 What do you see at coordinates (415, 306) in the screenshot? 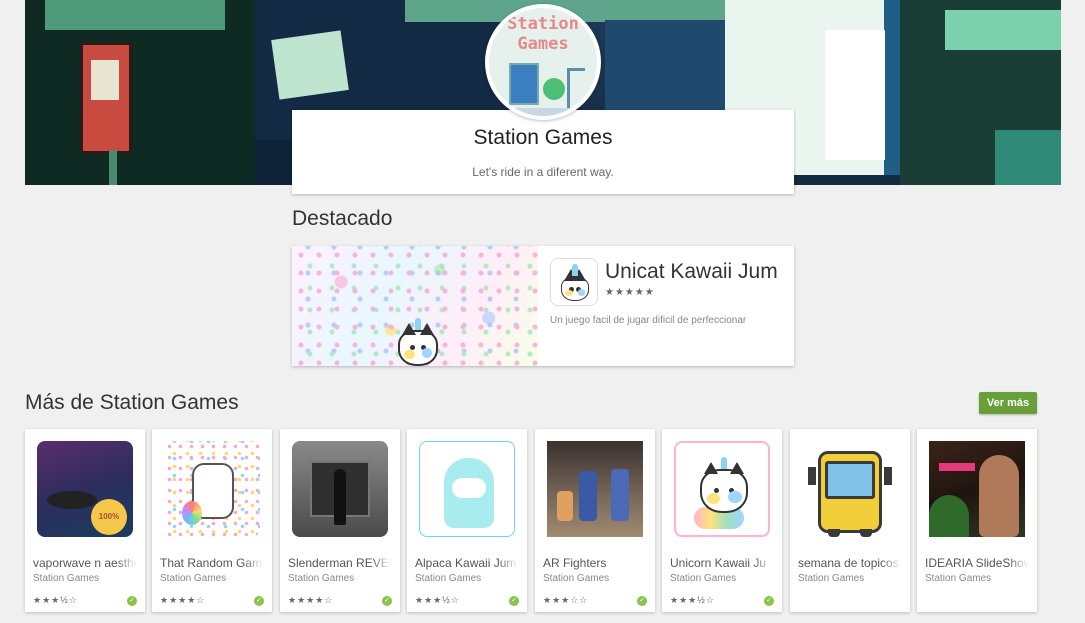
I see `featured-promo-image` at bounding box center [415, 306].